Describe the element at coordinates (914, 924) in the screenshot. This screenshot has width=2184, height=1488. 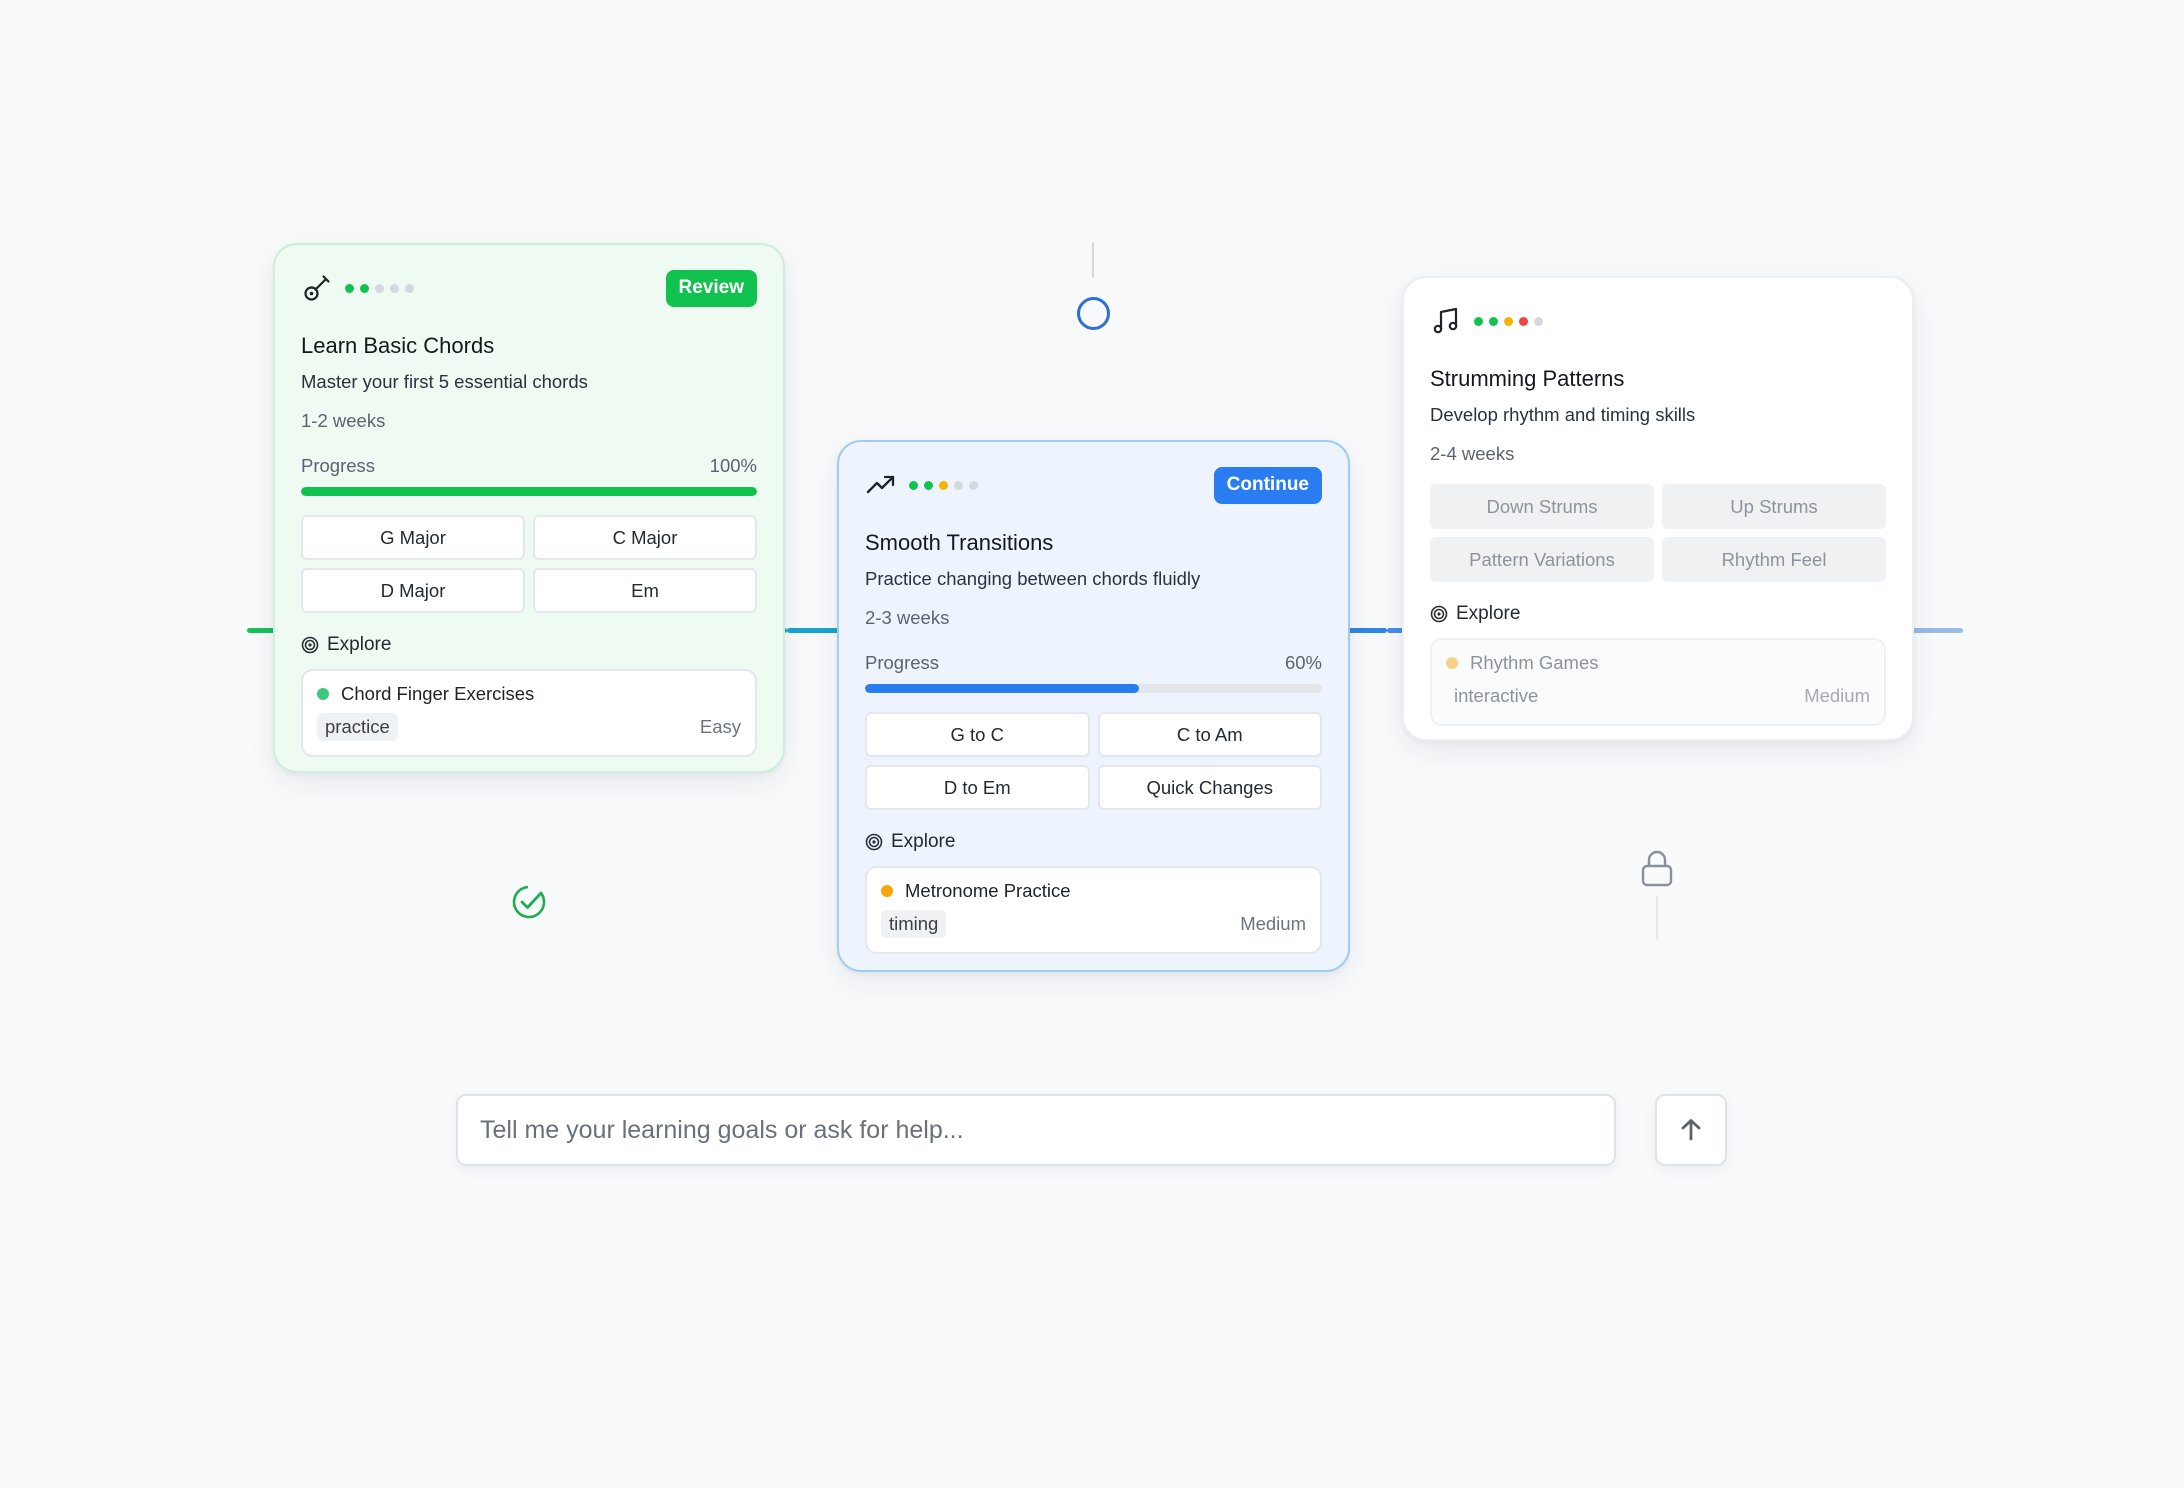
I see `exercise-tag: timing` at that location.